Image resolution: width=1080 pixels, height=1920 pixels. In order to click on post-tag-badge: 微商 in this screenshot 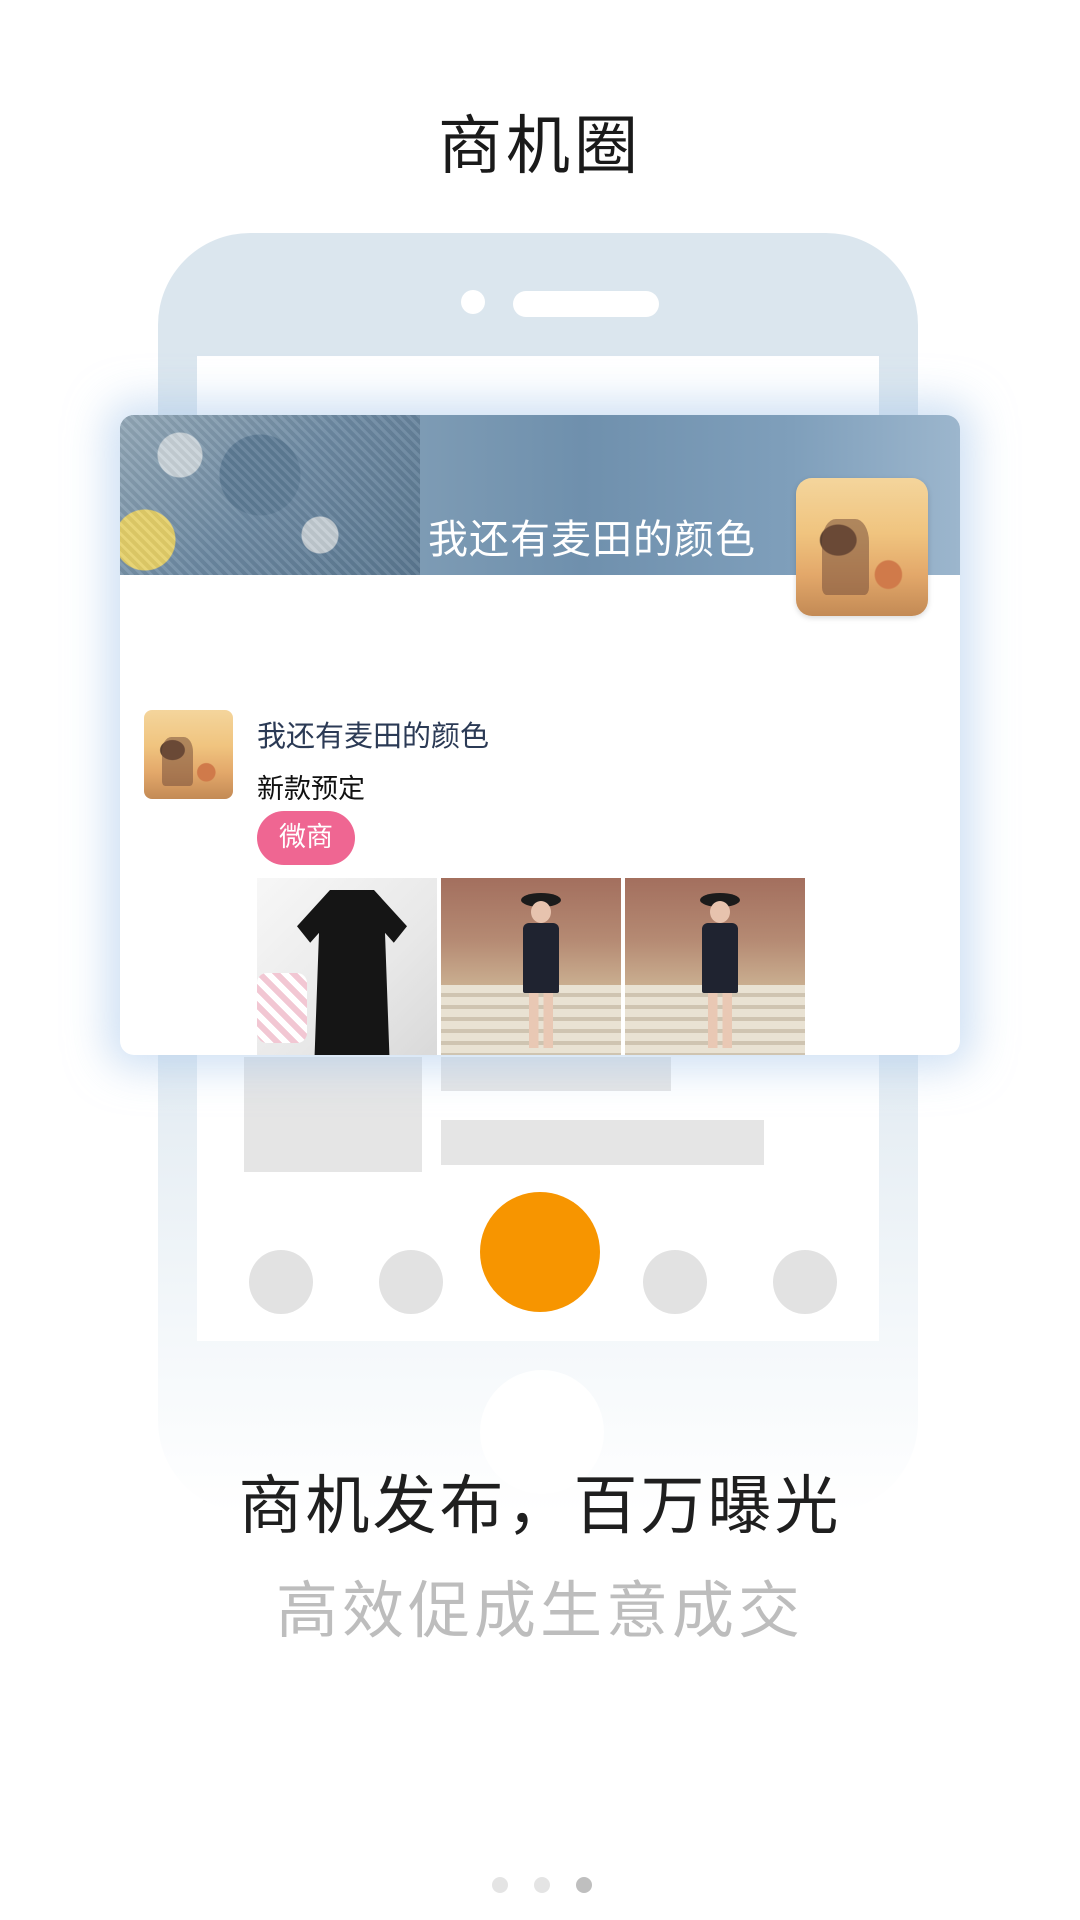, I will do `click(306, 838)`.